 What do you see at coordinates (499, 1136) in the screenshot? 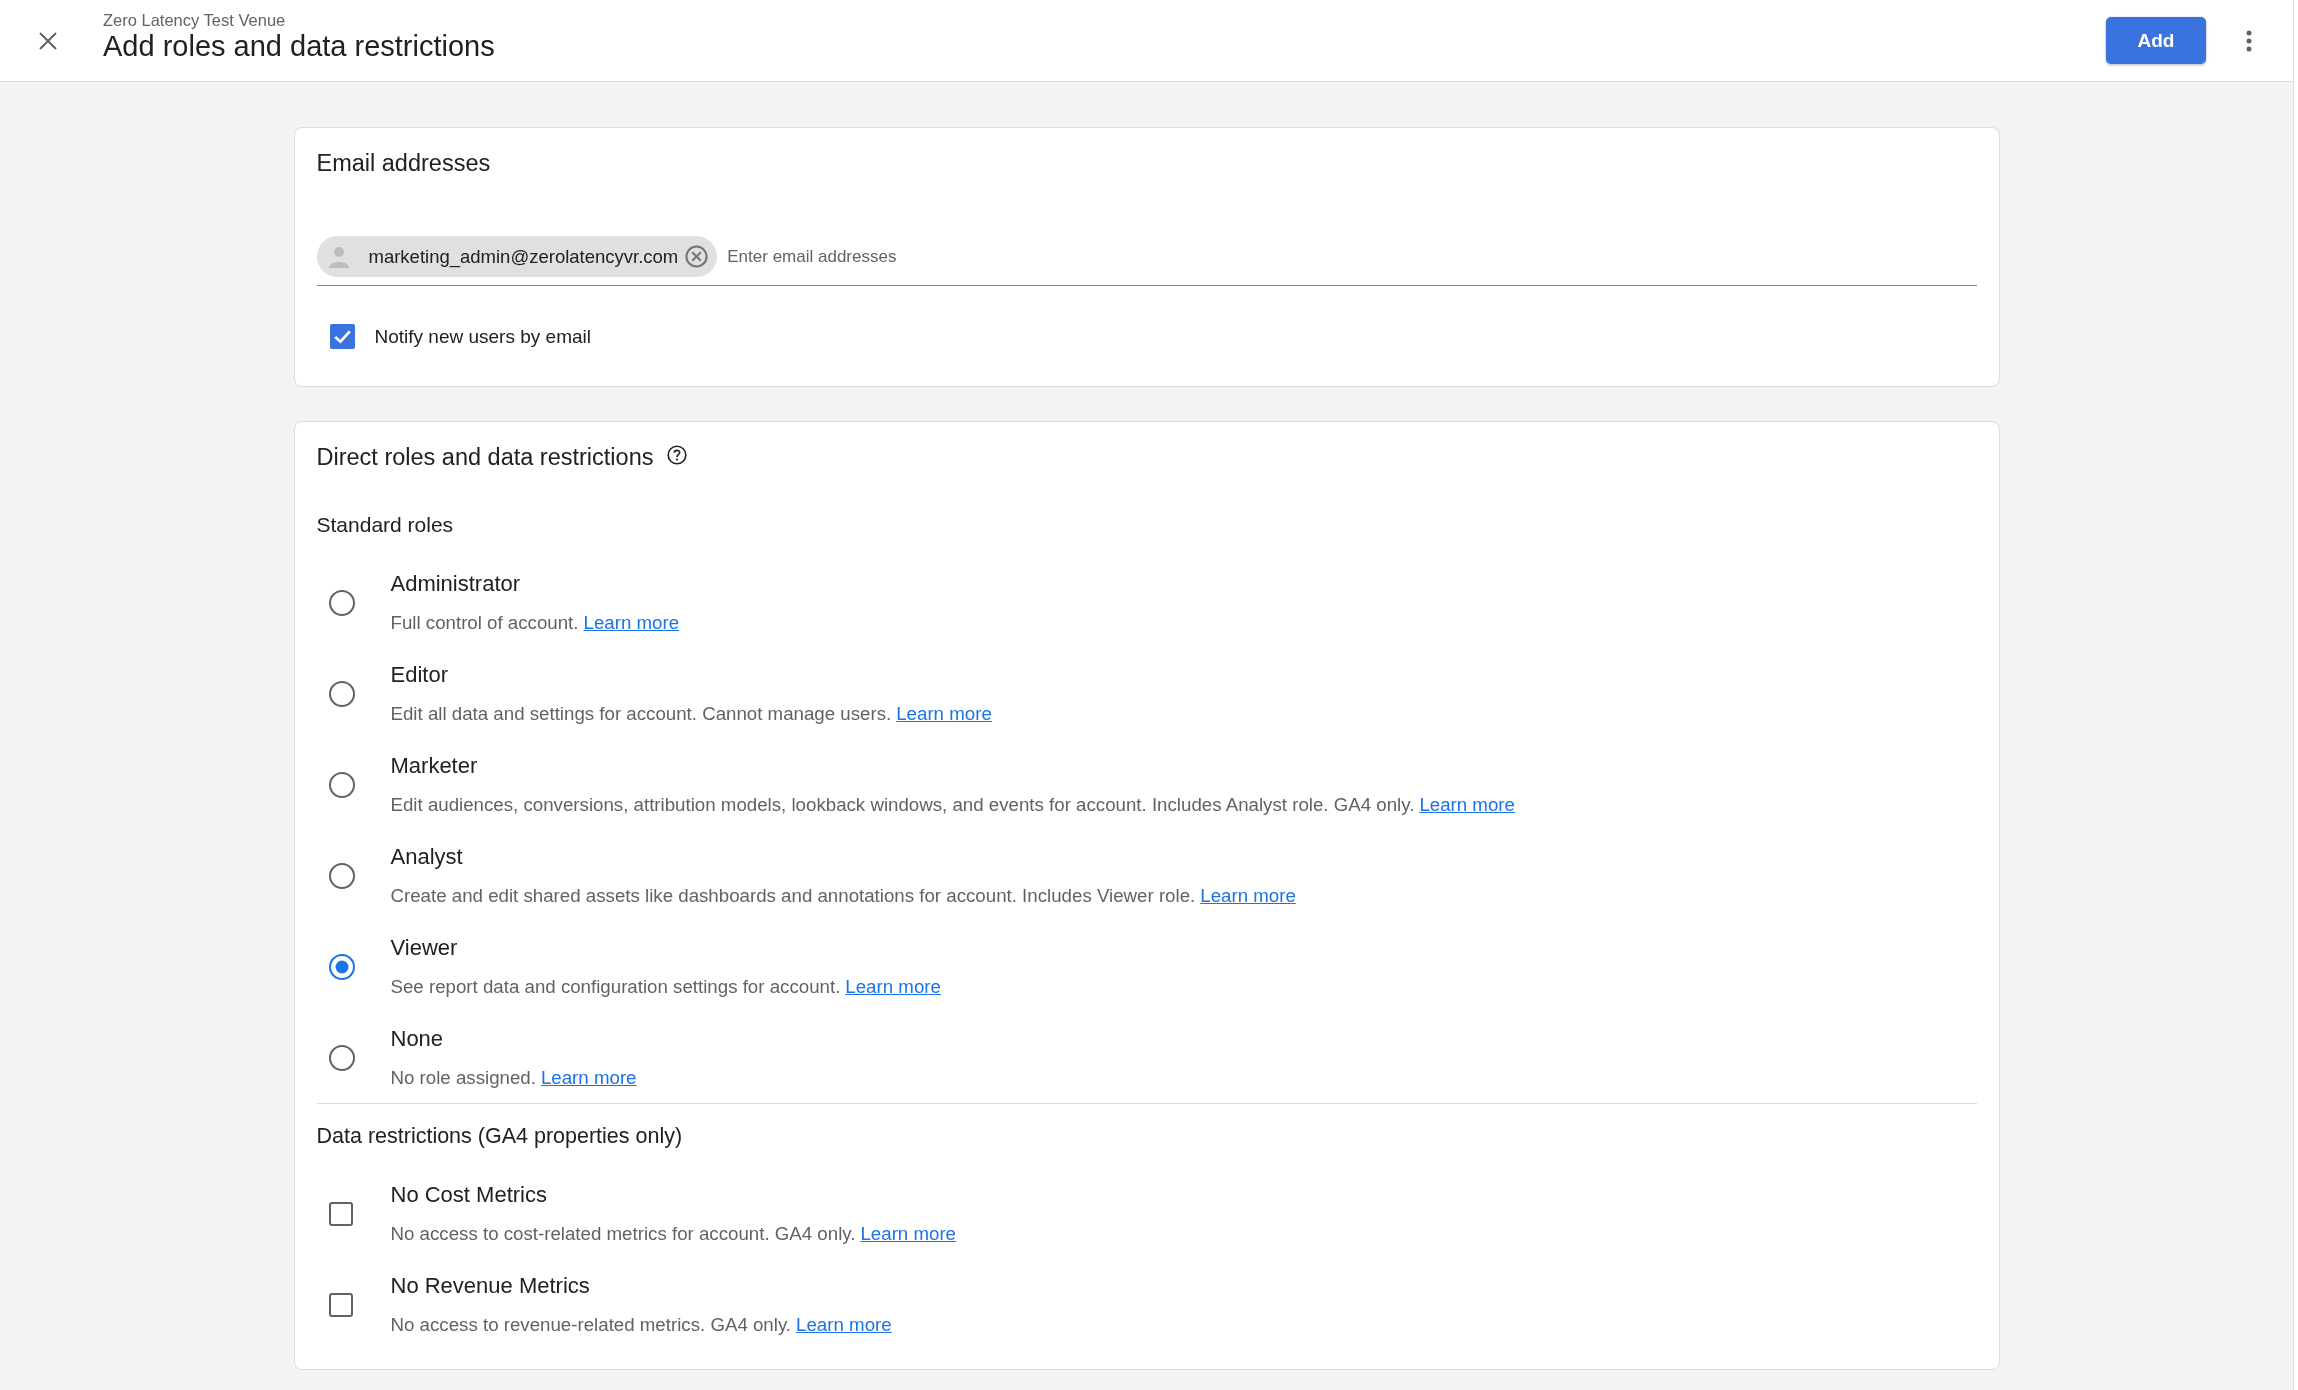
I see `section-heading: Data restrictions (GA4 properties only)` at bounding box center [499, 1136].